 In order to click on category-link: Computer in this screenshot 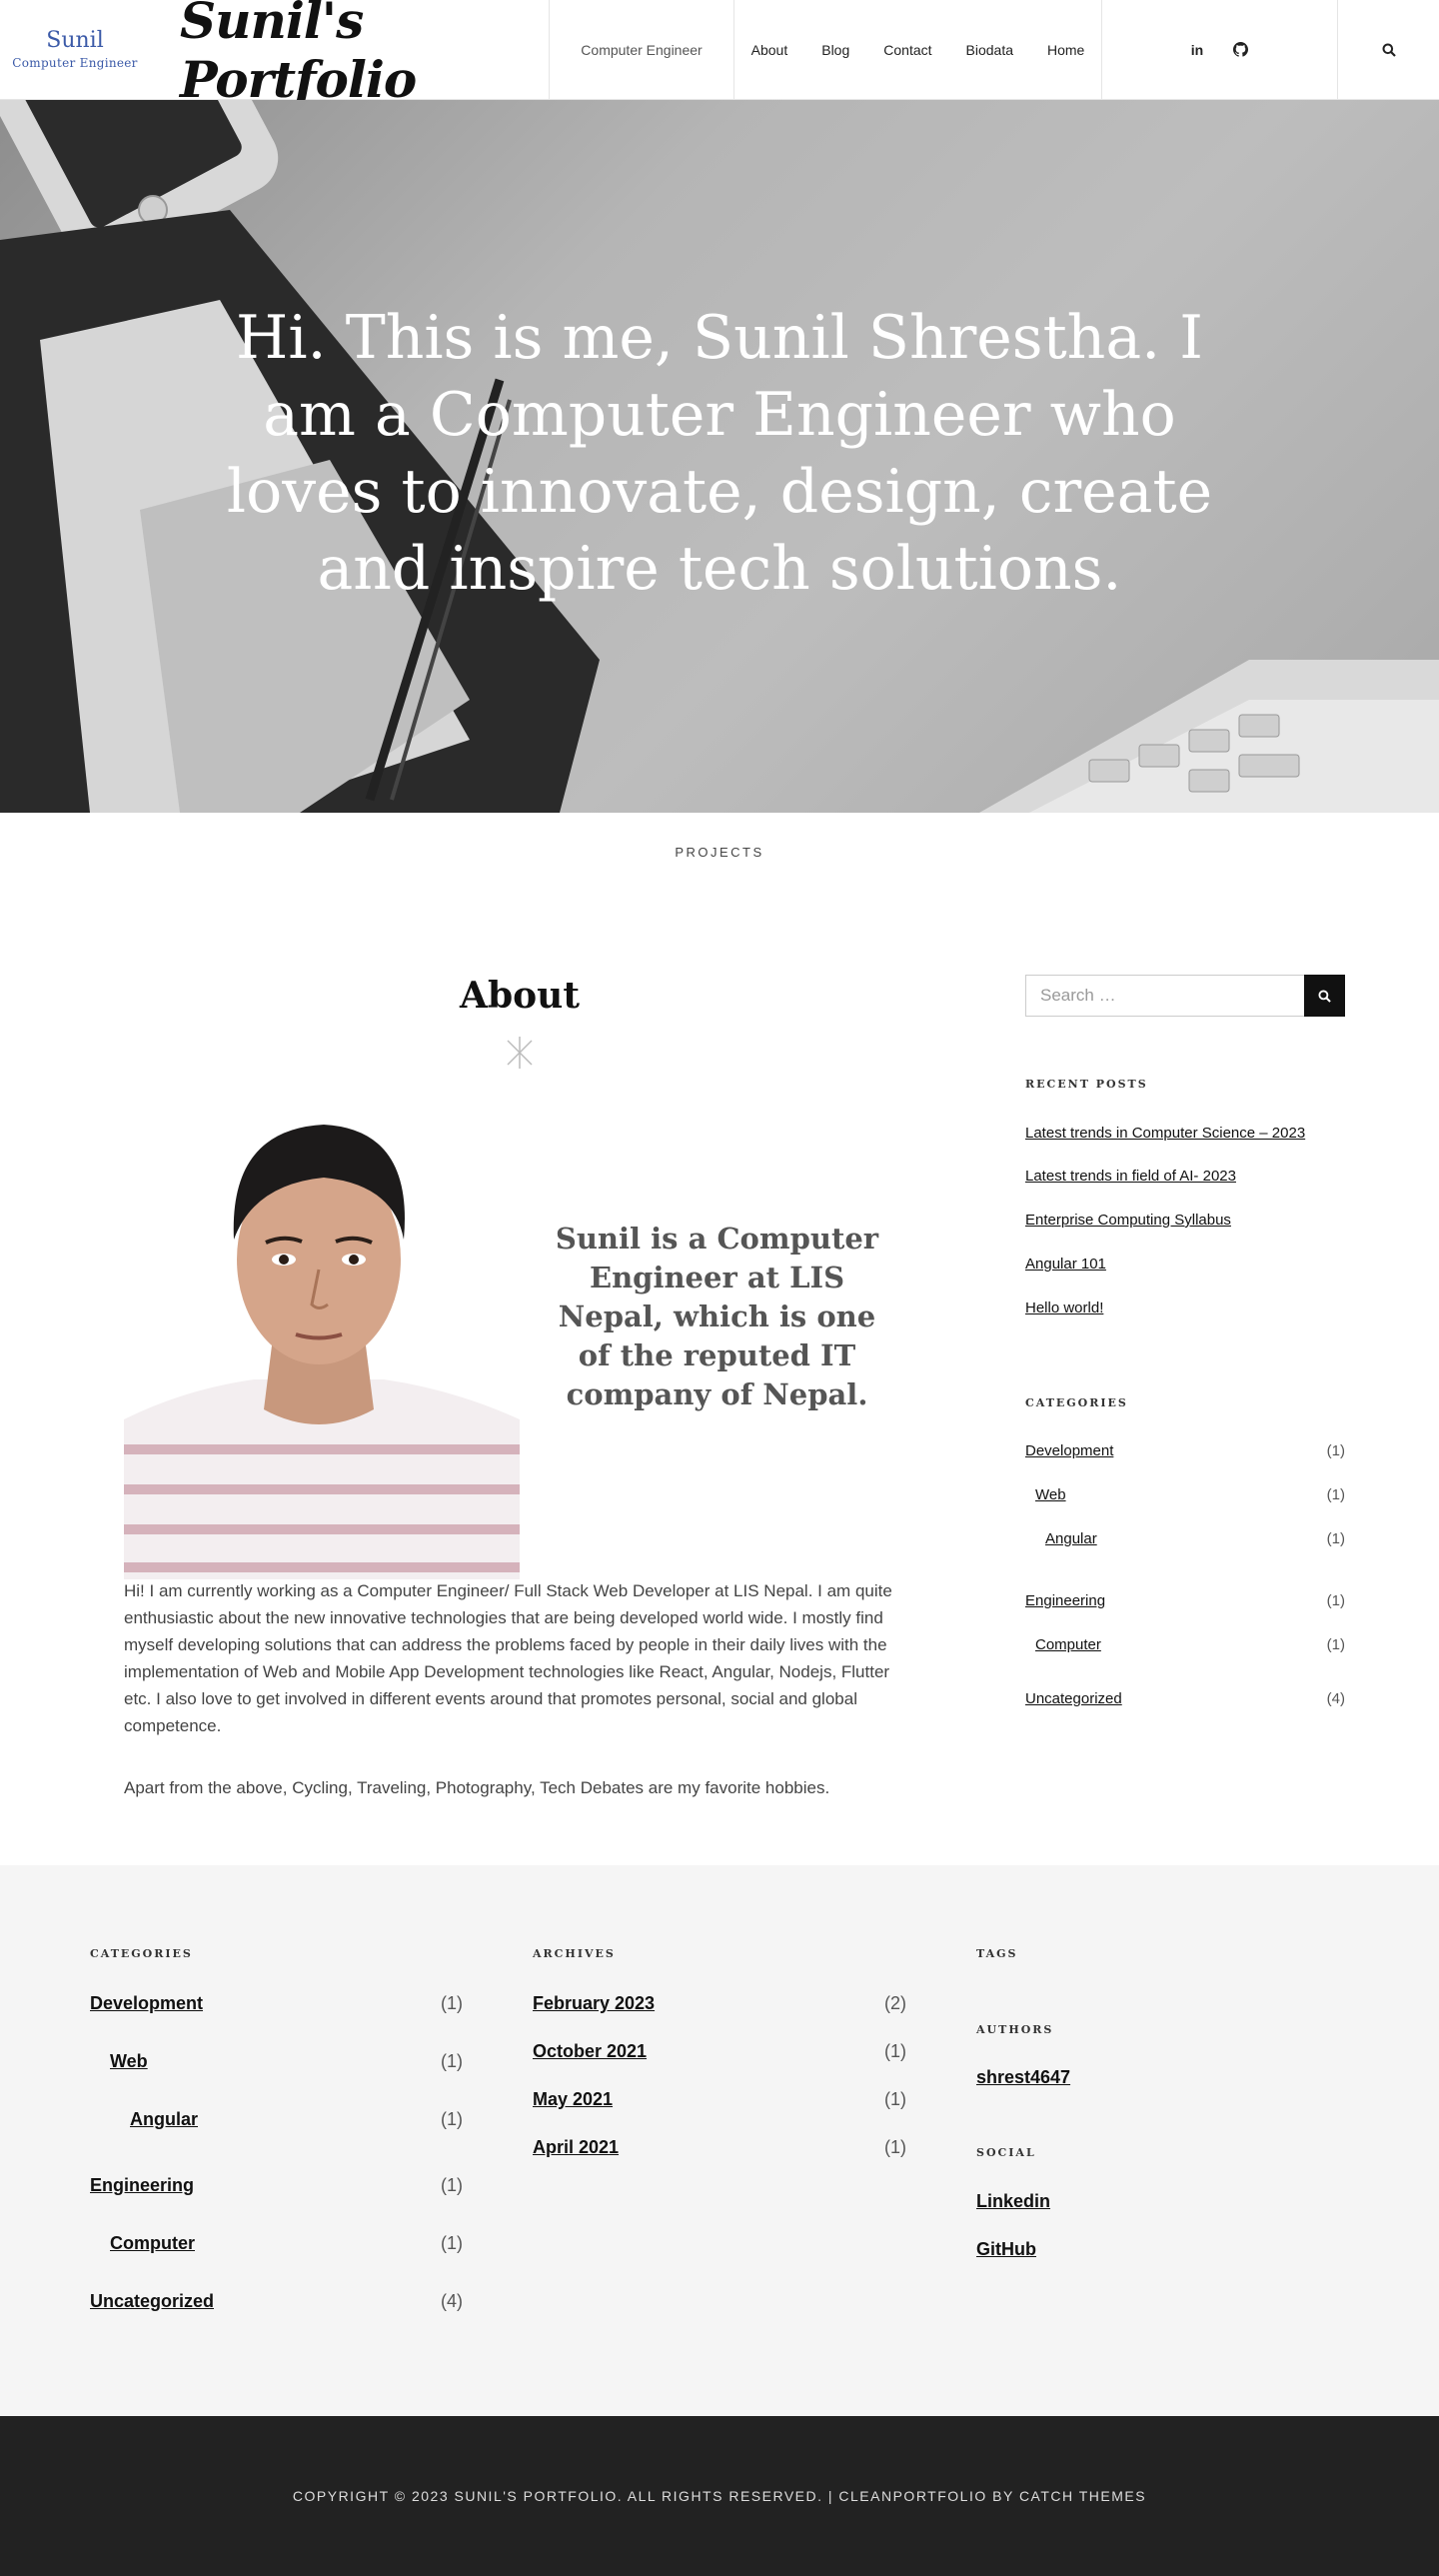, I will do `click(1068, 1645)`.